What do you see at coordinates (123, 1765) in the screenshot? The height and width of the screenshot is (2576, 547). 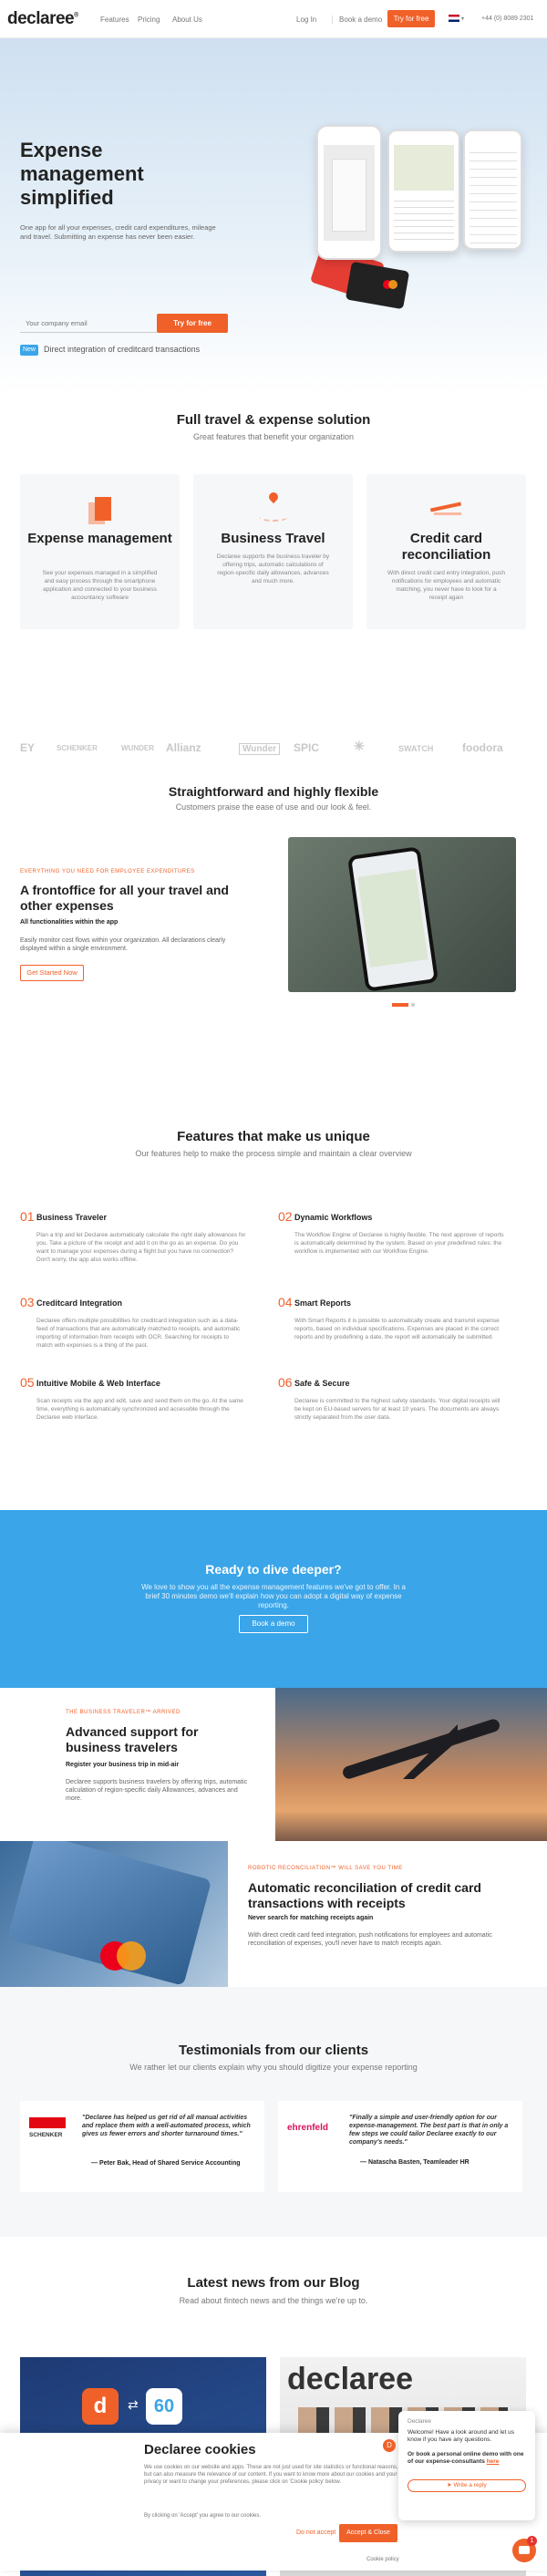 I see `travel-bold: Register your business trip in mid-air` at bounding box center [123, 1765].